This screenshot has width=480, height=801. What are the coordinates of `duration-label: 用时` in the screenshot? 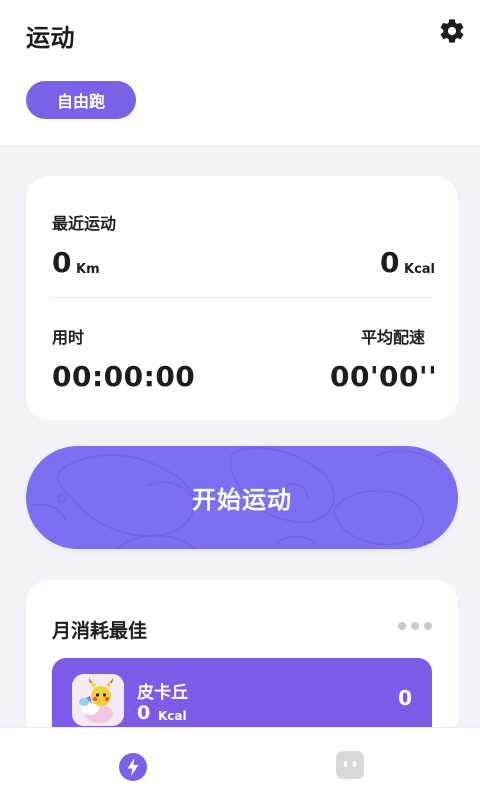 It's located at (68, 337).